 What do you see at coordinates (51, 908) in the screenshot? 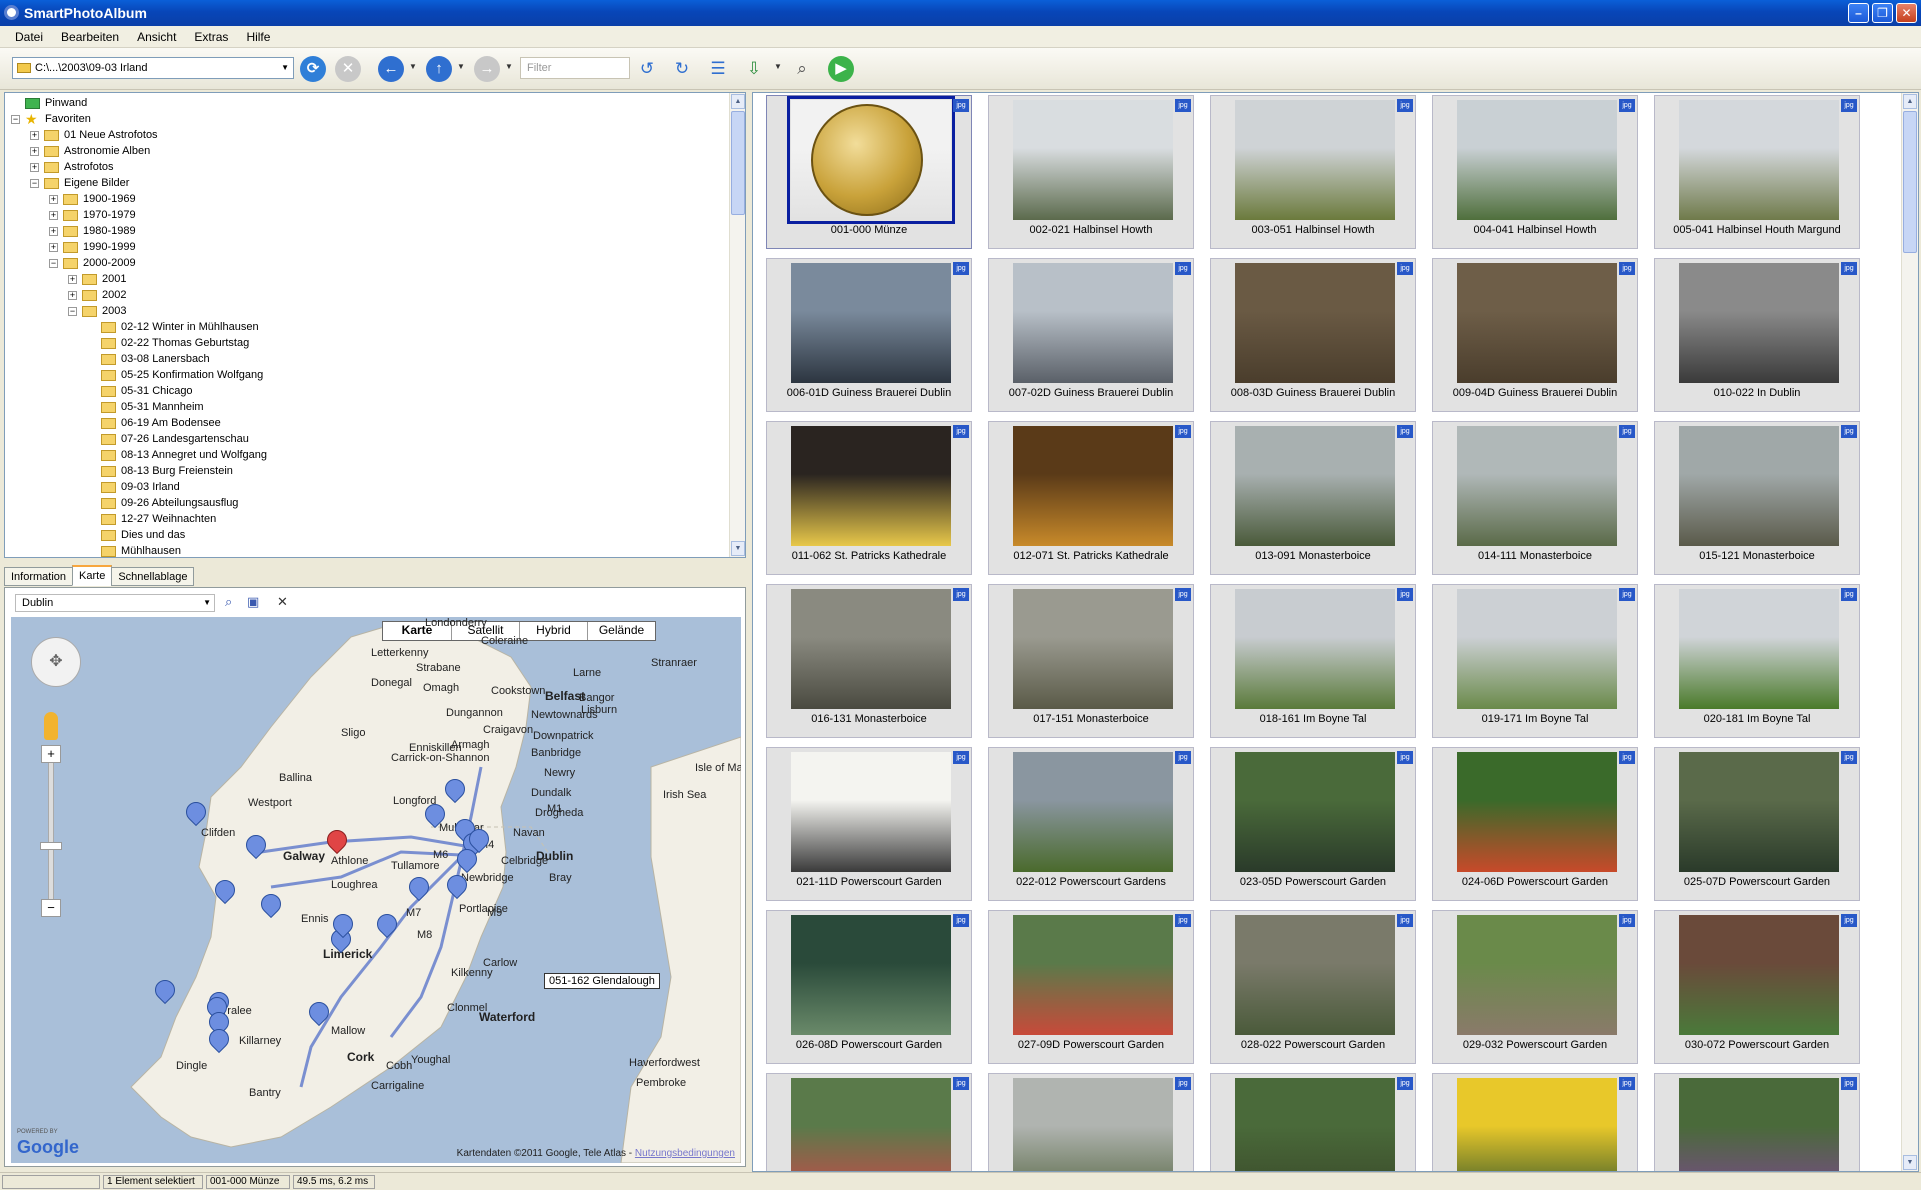
I see `zoom-out-icon: −` at bounding box center [51, 908].